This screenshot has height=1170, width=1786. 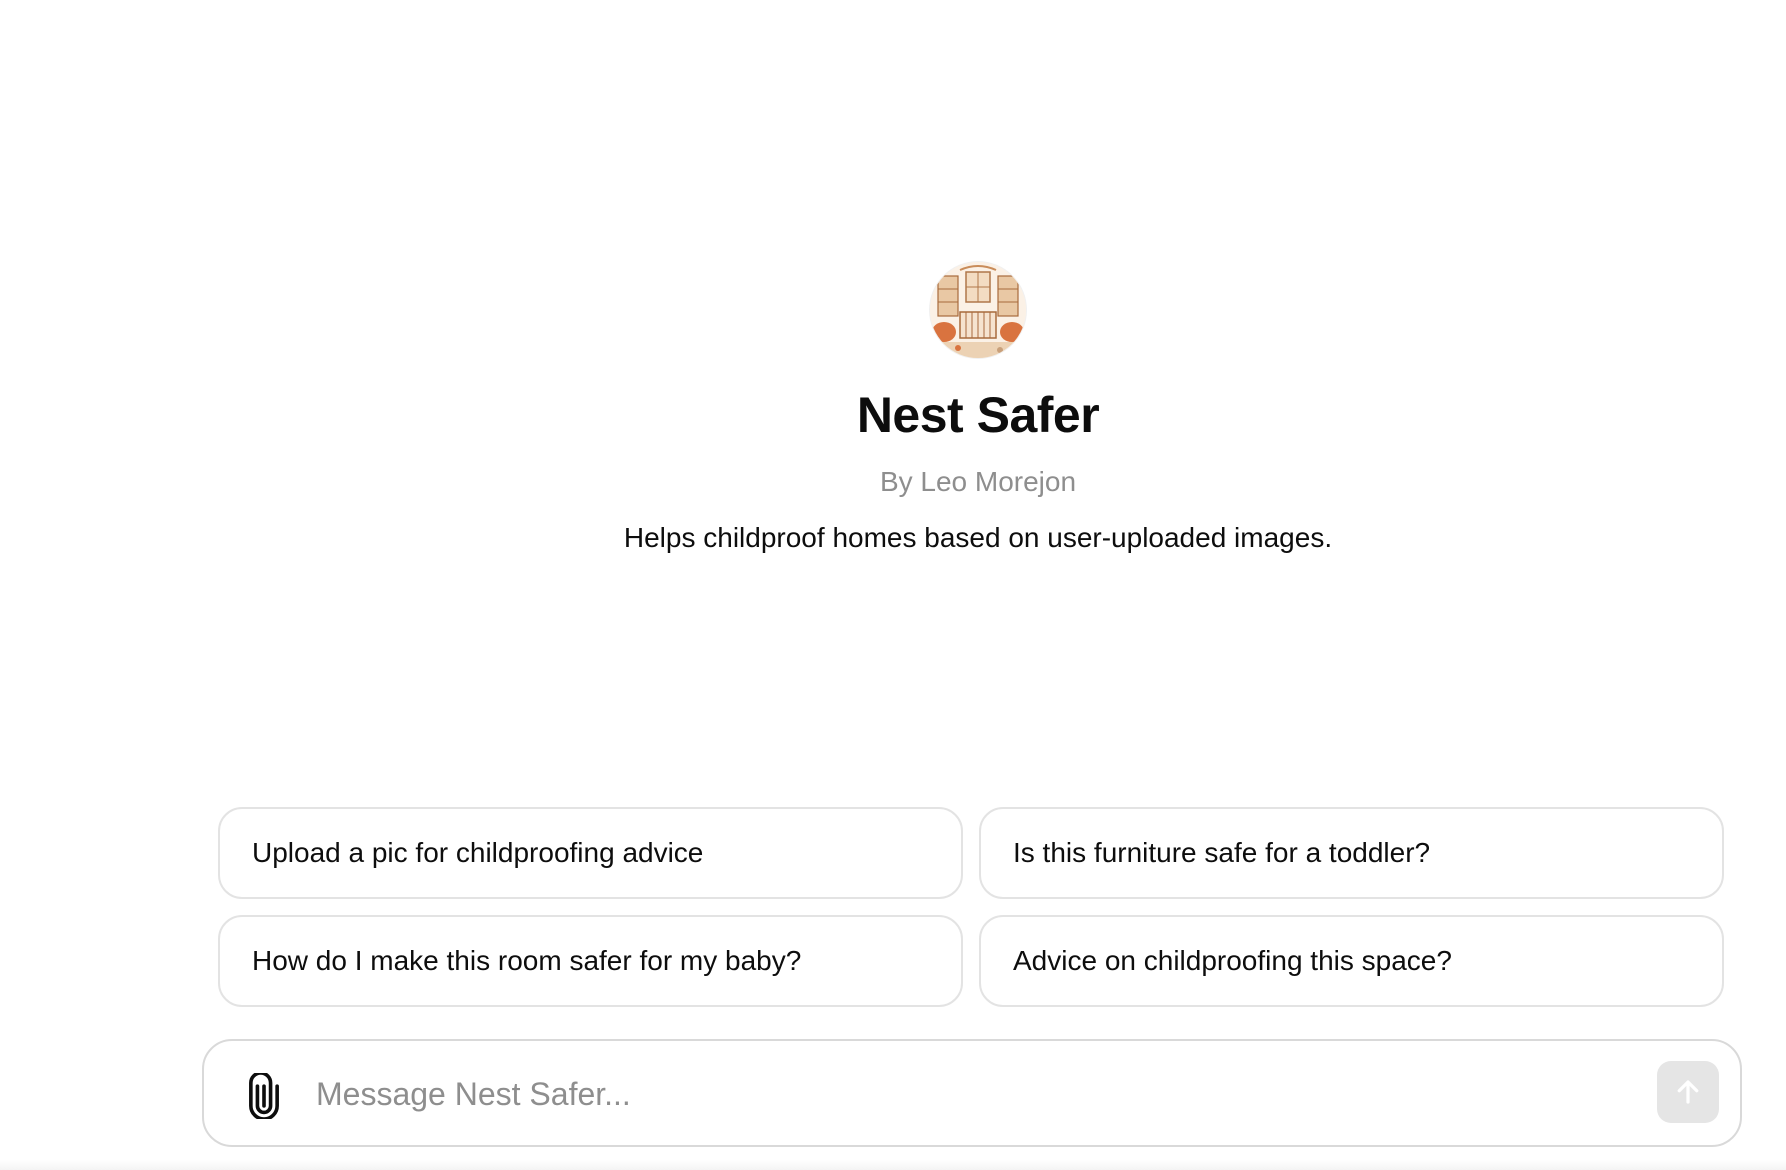 What do you see at coordinates (1222, 852) in the screenshot?
I see `starter-label: Is this furniture safe for a toddler?` at bounding box center [1222, 852].